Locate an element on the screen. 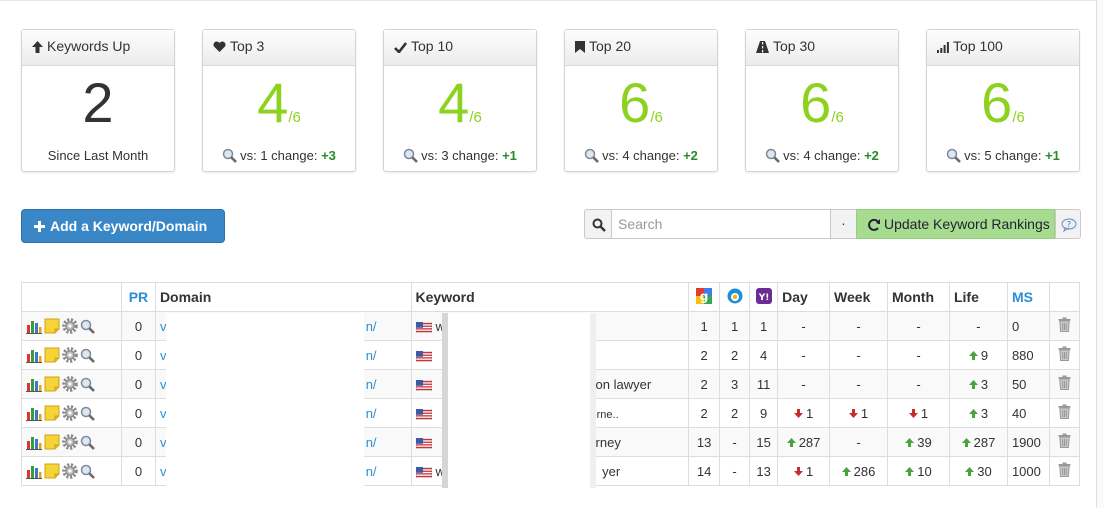  day-header: Day is located at coordinates (804, 297).